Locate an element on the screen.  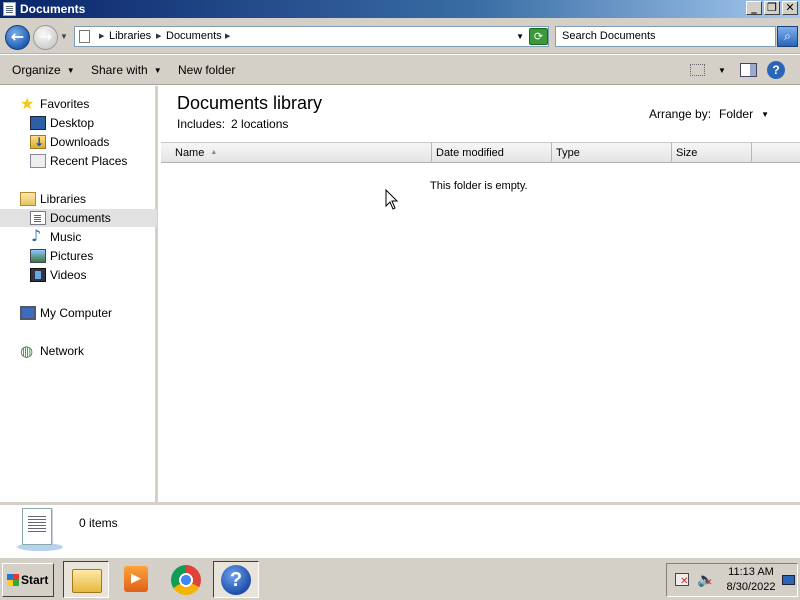
nav-item-recent-places: Recent Places is located at coordinates (78, 161).